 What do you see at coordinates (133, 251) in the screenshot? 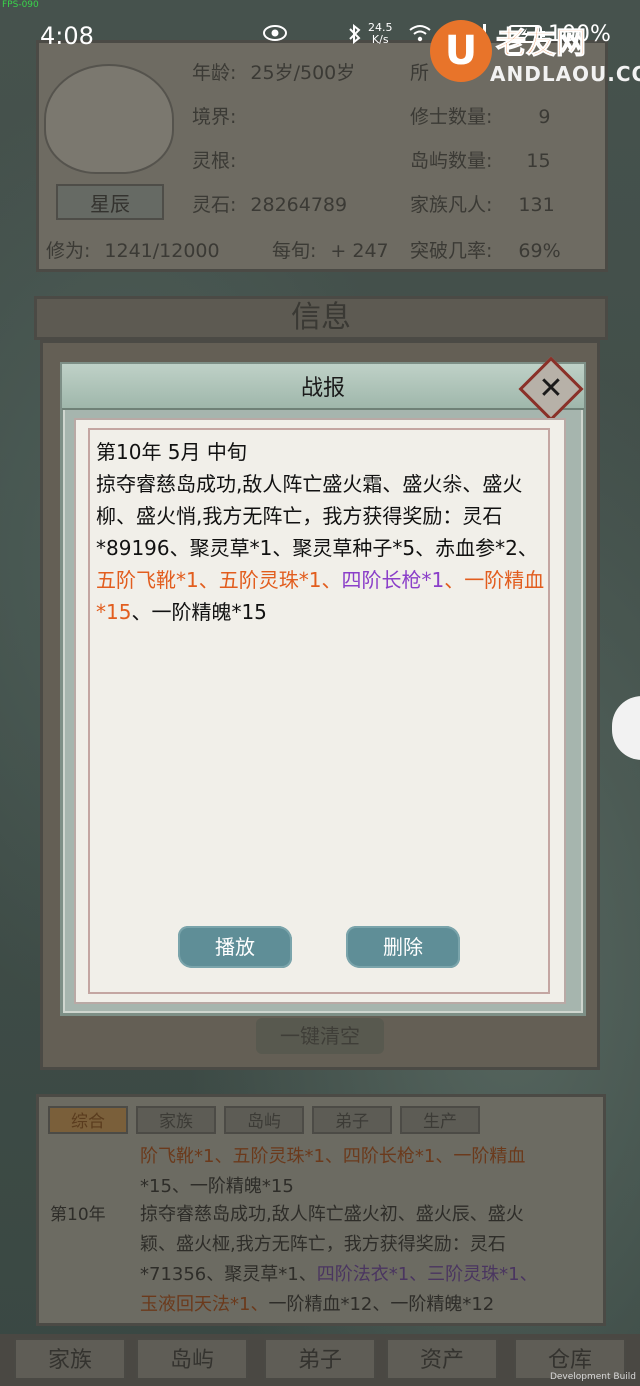
I see `cultivation-stat: 修为: 1241/12000` at bounding box center [133, 251].